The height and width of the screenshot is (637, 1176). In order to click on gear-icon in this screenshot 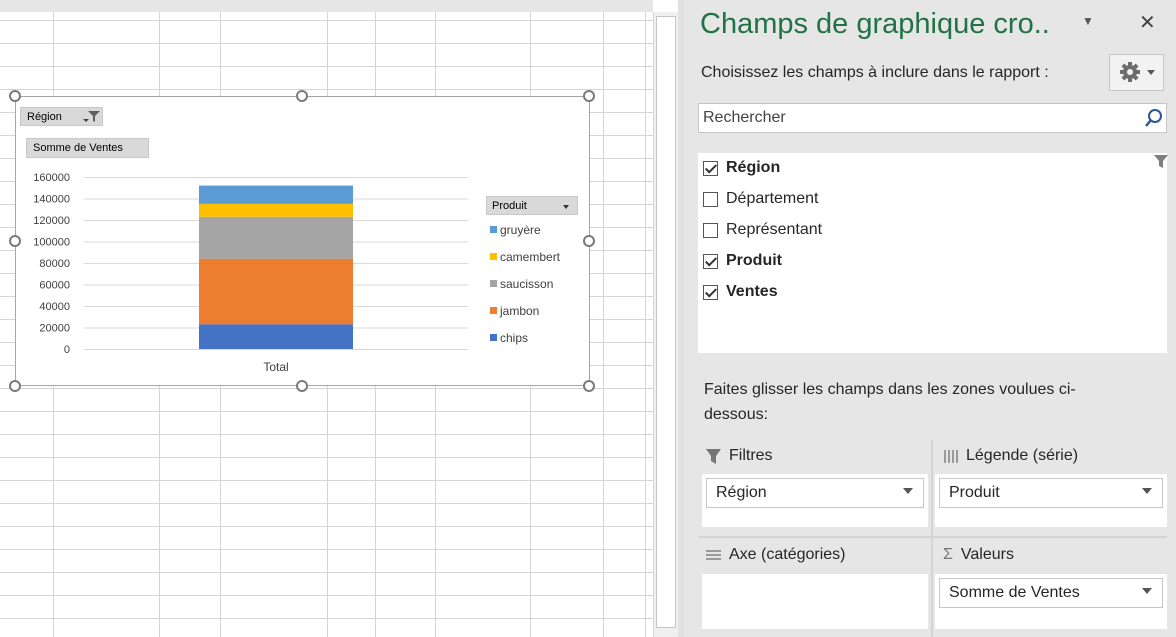, I will do `click(1137, 72)`.